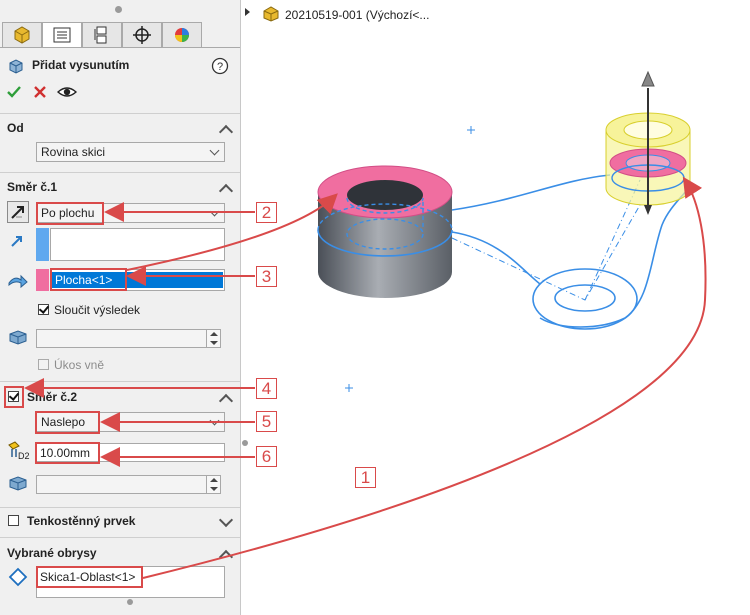  What do you see at coordinates (266, 212) in the screenshot?
I see `callout-number-2: 2` at bounding box center [266, 212].